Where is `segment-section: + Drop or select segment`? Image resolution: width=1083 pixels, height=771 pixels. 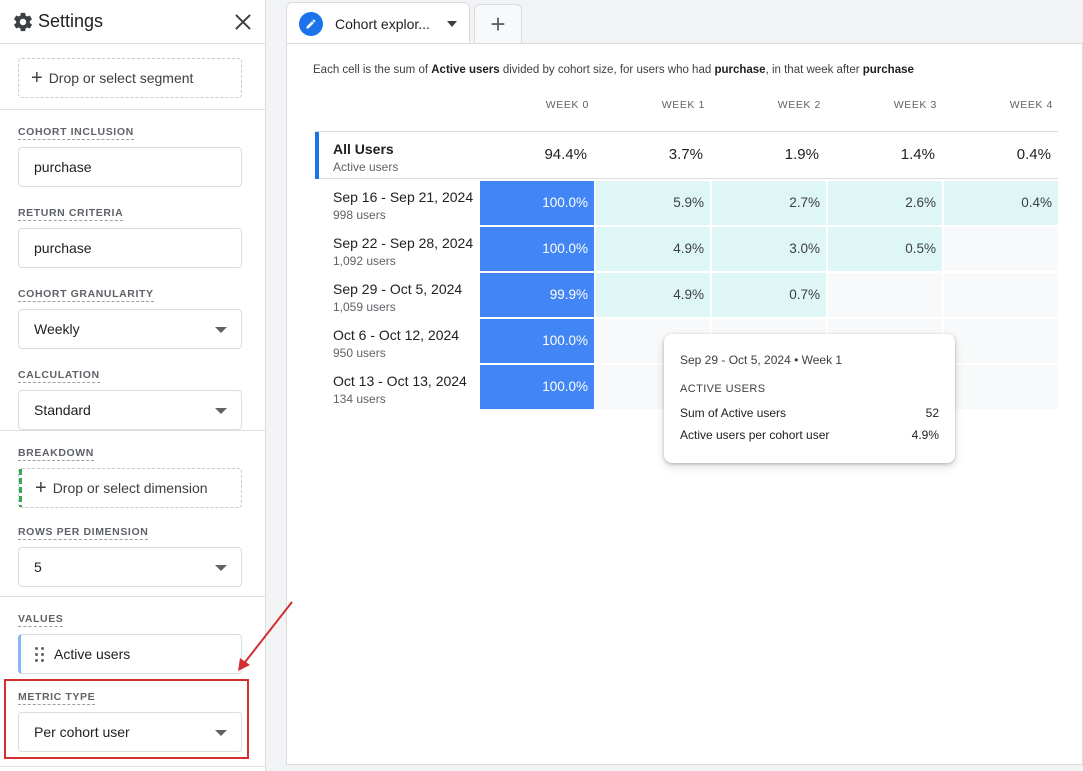
segment-section: + Drop or select segment is located at coordinates (132, 77).